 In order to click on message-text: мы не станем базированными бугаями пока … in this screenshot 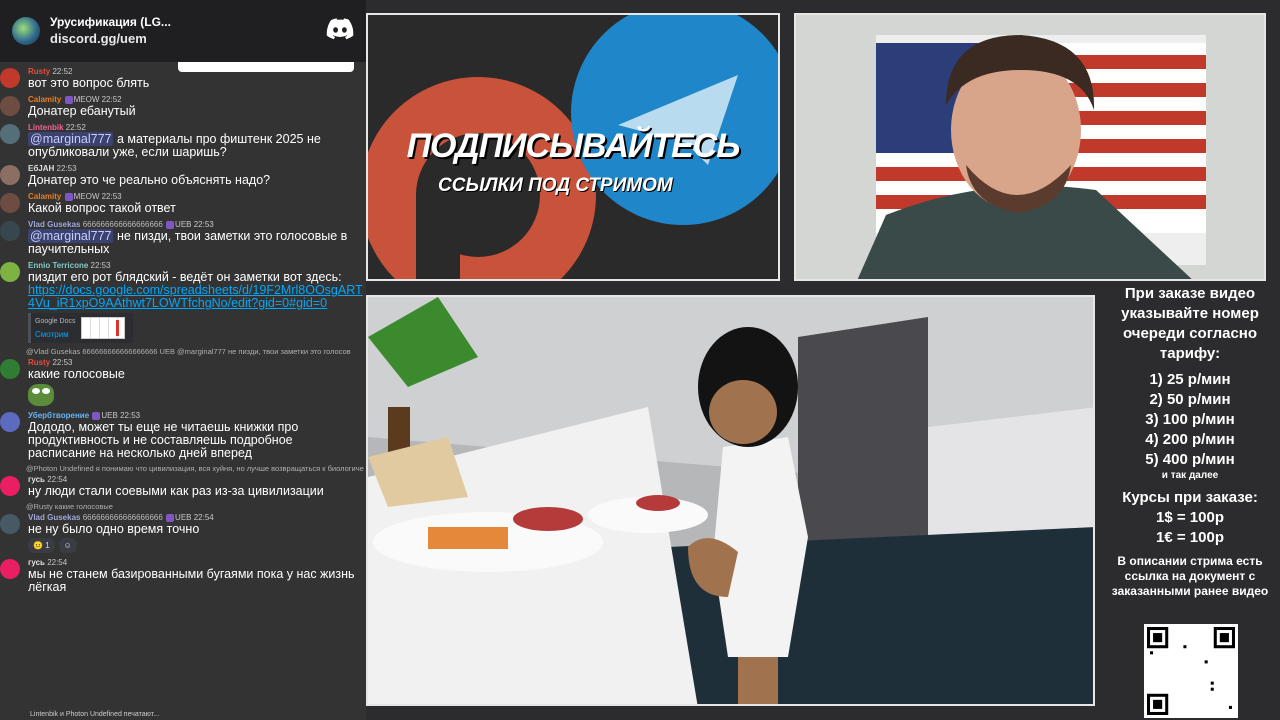, I will do `click(196, 581)`.